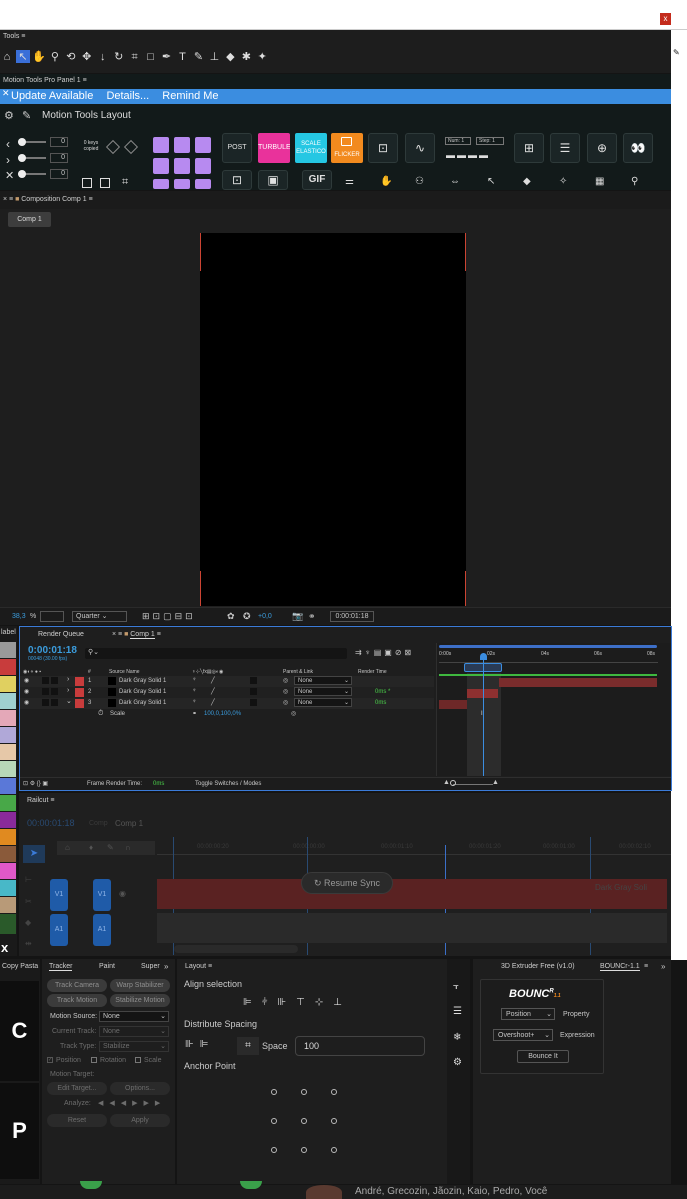  What do you see at coordinates (125, 182) in the screenshot?
I see `crop-frame-icon: ⌗` at bounding box center [125, 182].